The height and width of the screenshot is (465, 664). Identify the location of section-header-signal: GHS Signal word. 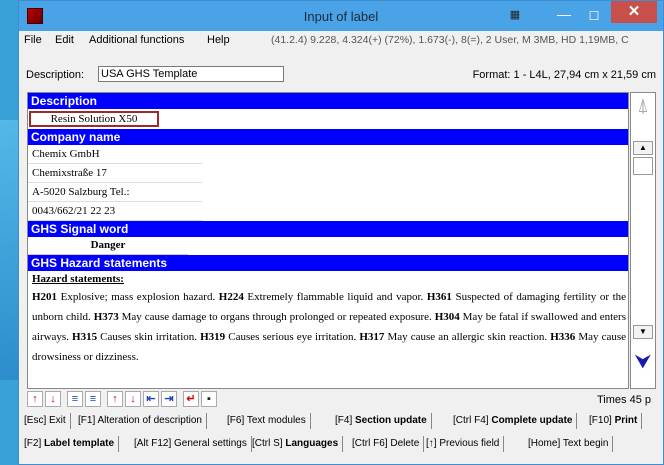
(328, 229).